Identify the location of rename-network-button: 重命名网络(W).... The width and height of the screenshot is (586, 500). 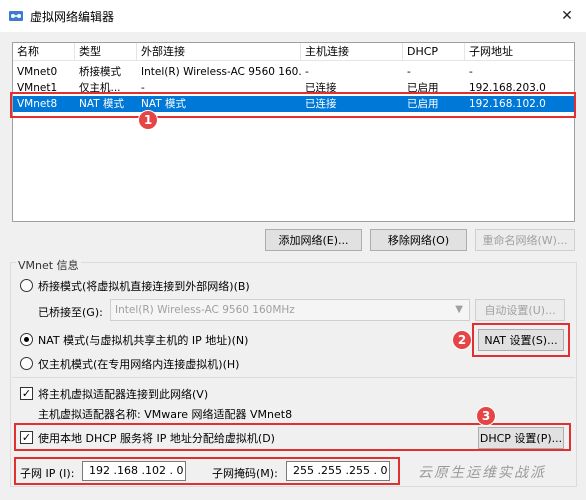
(525, 240).